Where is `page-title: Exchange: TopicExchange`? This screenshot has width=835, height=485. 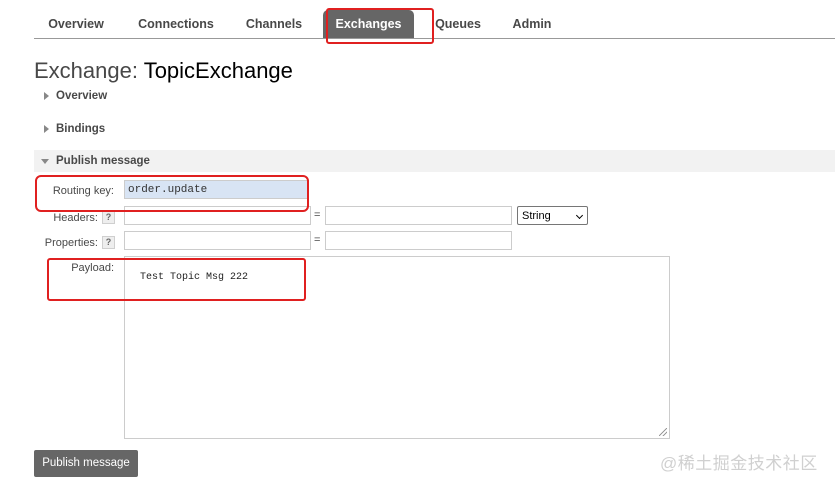
page-title: Exchange: TopicExchange is located at coordinates (163, 71).